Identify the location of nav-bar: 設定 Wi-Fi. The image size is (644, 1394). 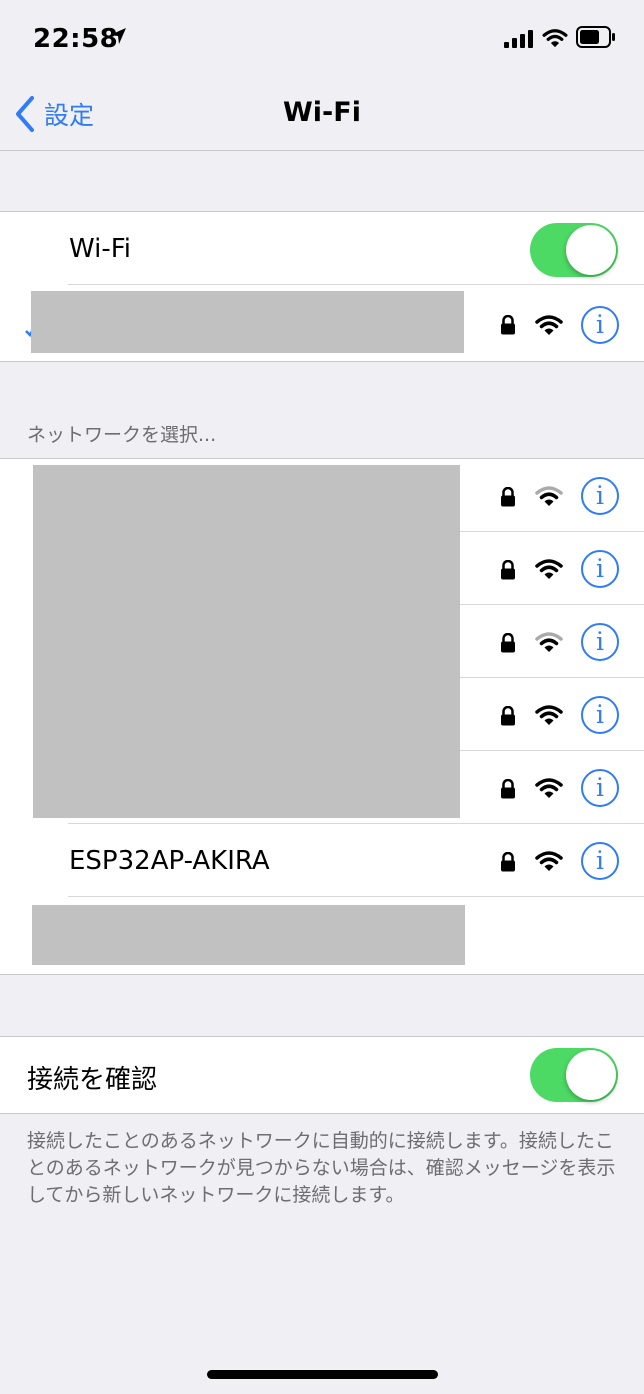
(322, 115).